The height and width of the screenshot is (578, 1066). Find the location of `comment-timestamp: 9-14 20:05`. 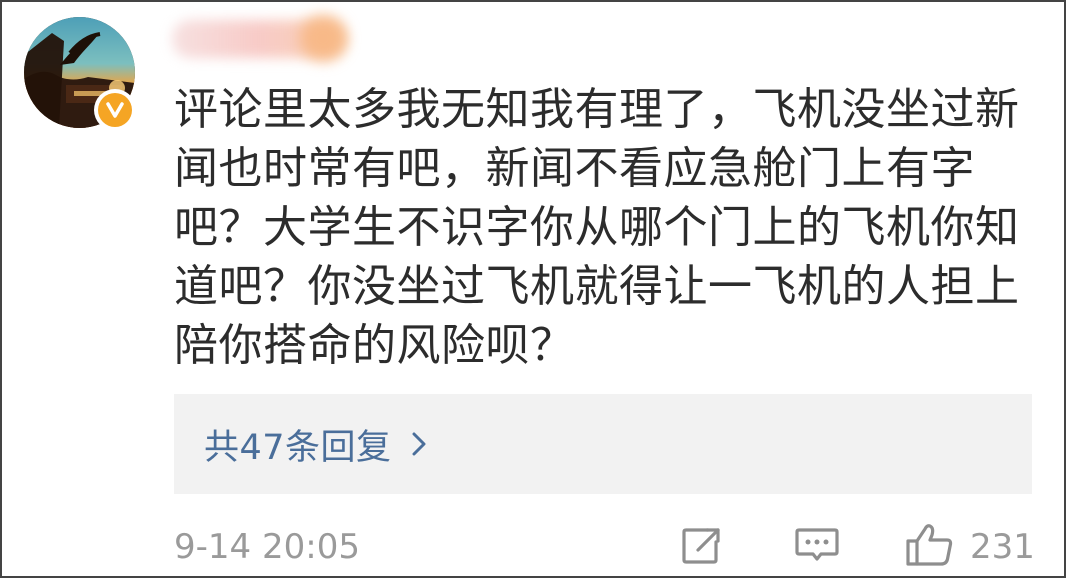

comment-timestamp: 9-14 20:05 is located at coordinates (267, 547).